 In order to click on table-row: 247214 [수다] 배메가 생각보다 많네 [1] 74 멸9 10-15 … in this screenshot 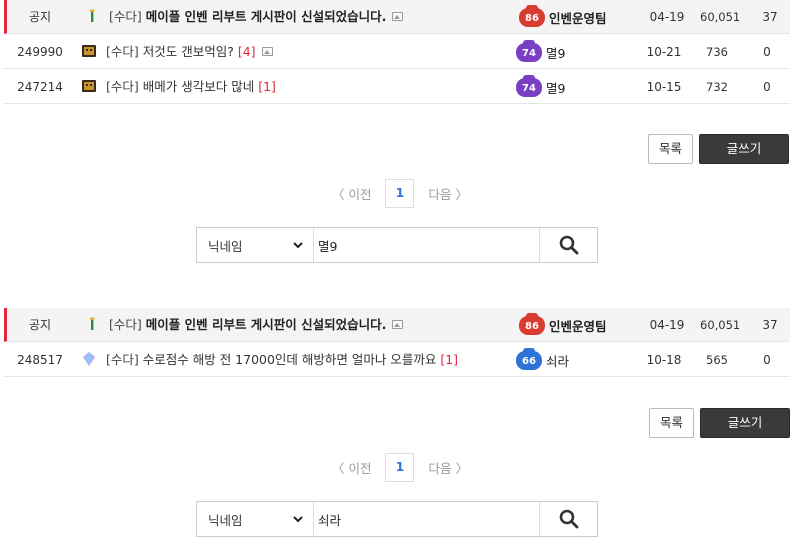, I will do `click(397, 87)`.